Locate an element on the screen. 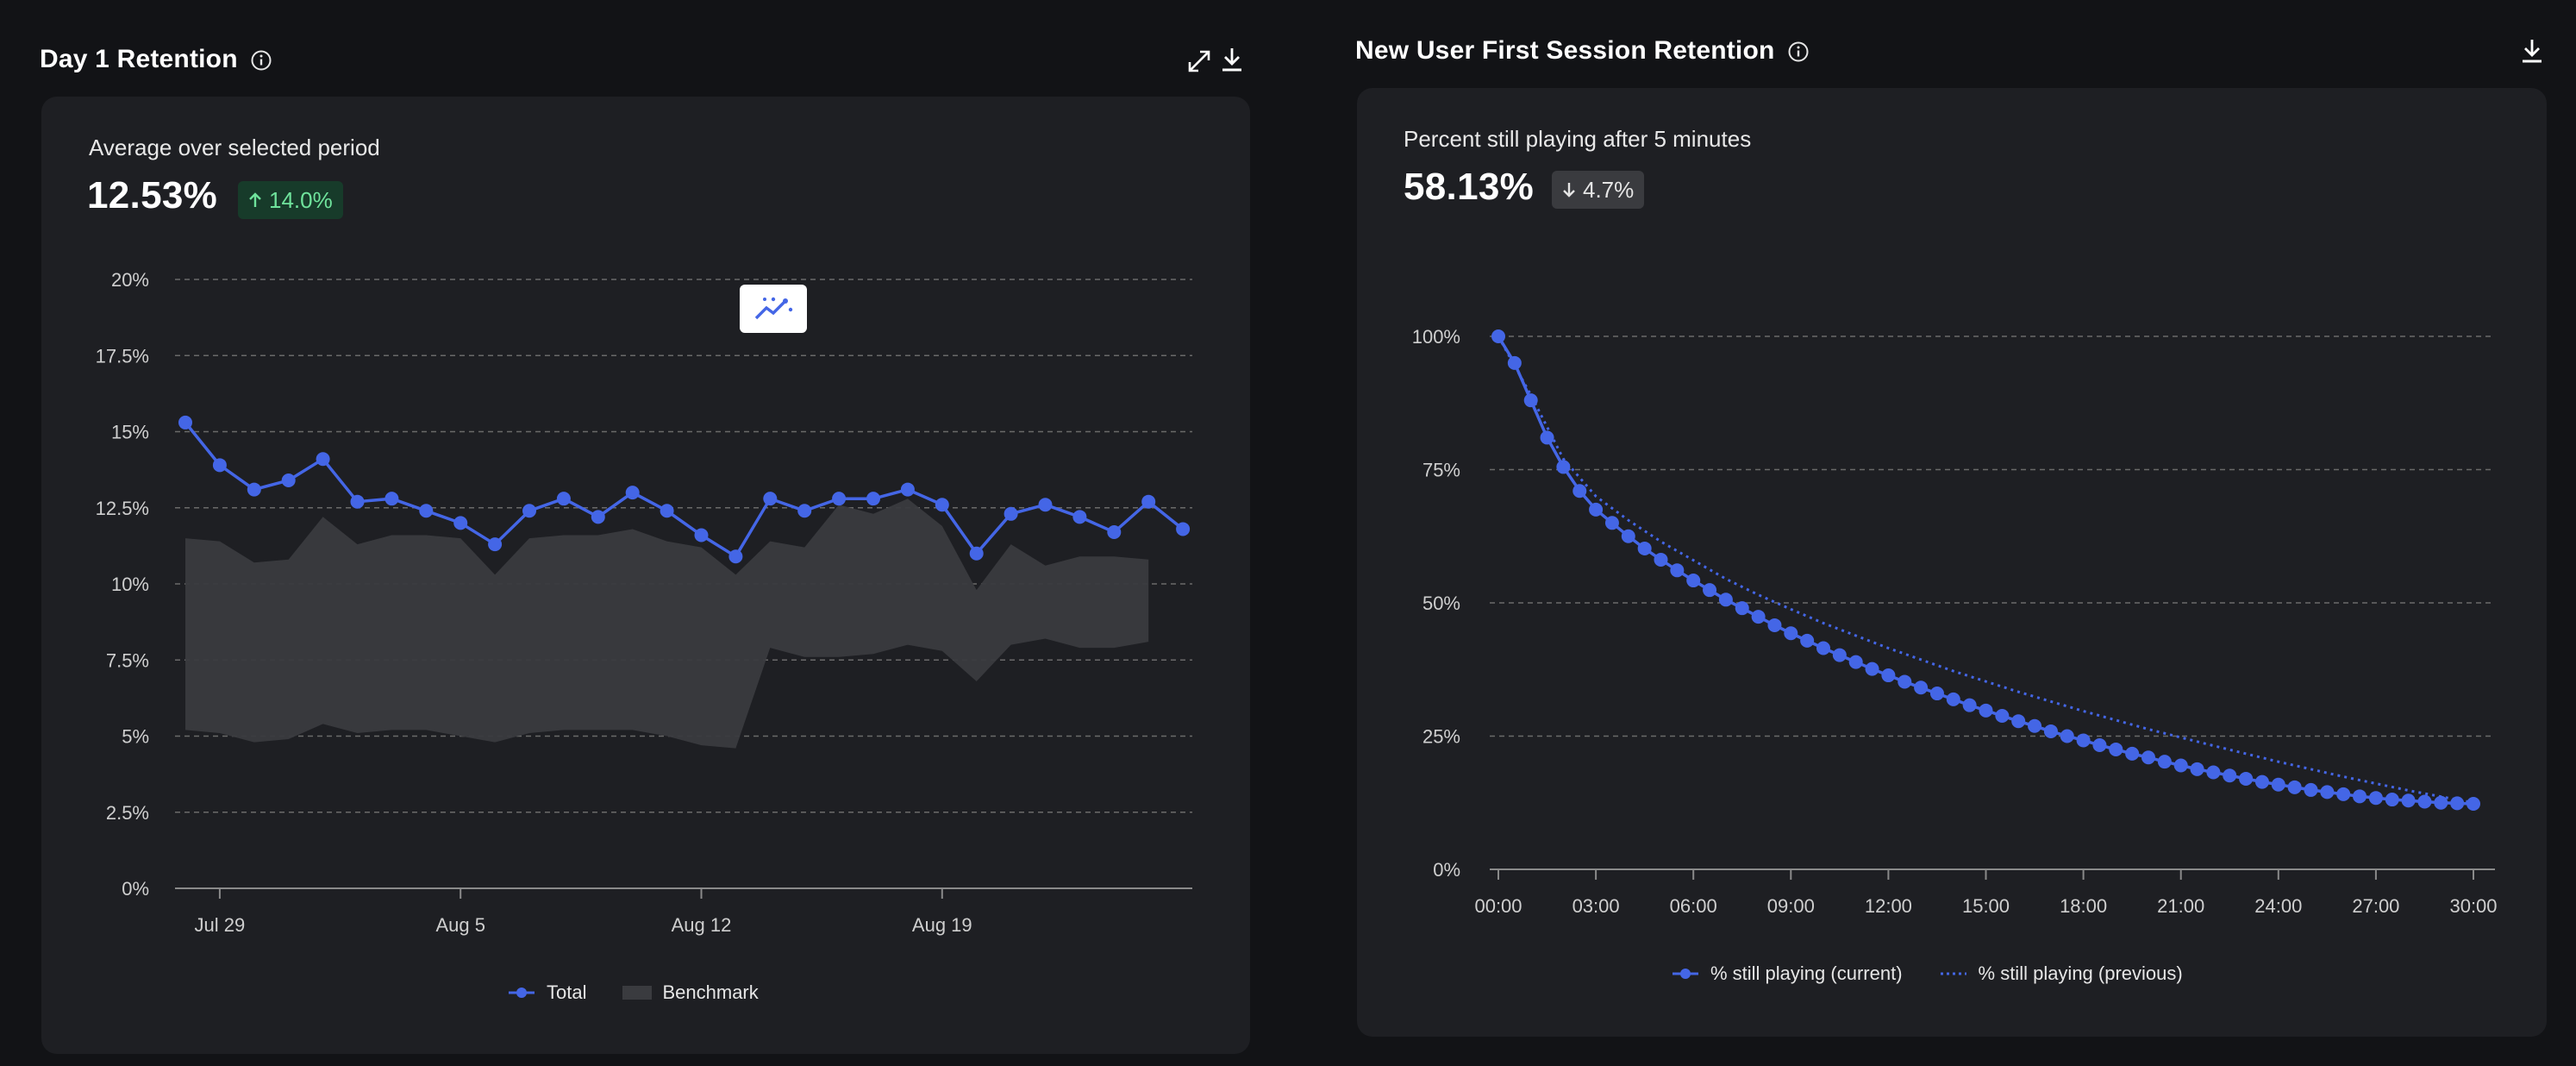  legend-previous: % still playing (previous) is located at coordinates (2061, 974).